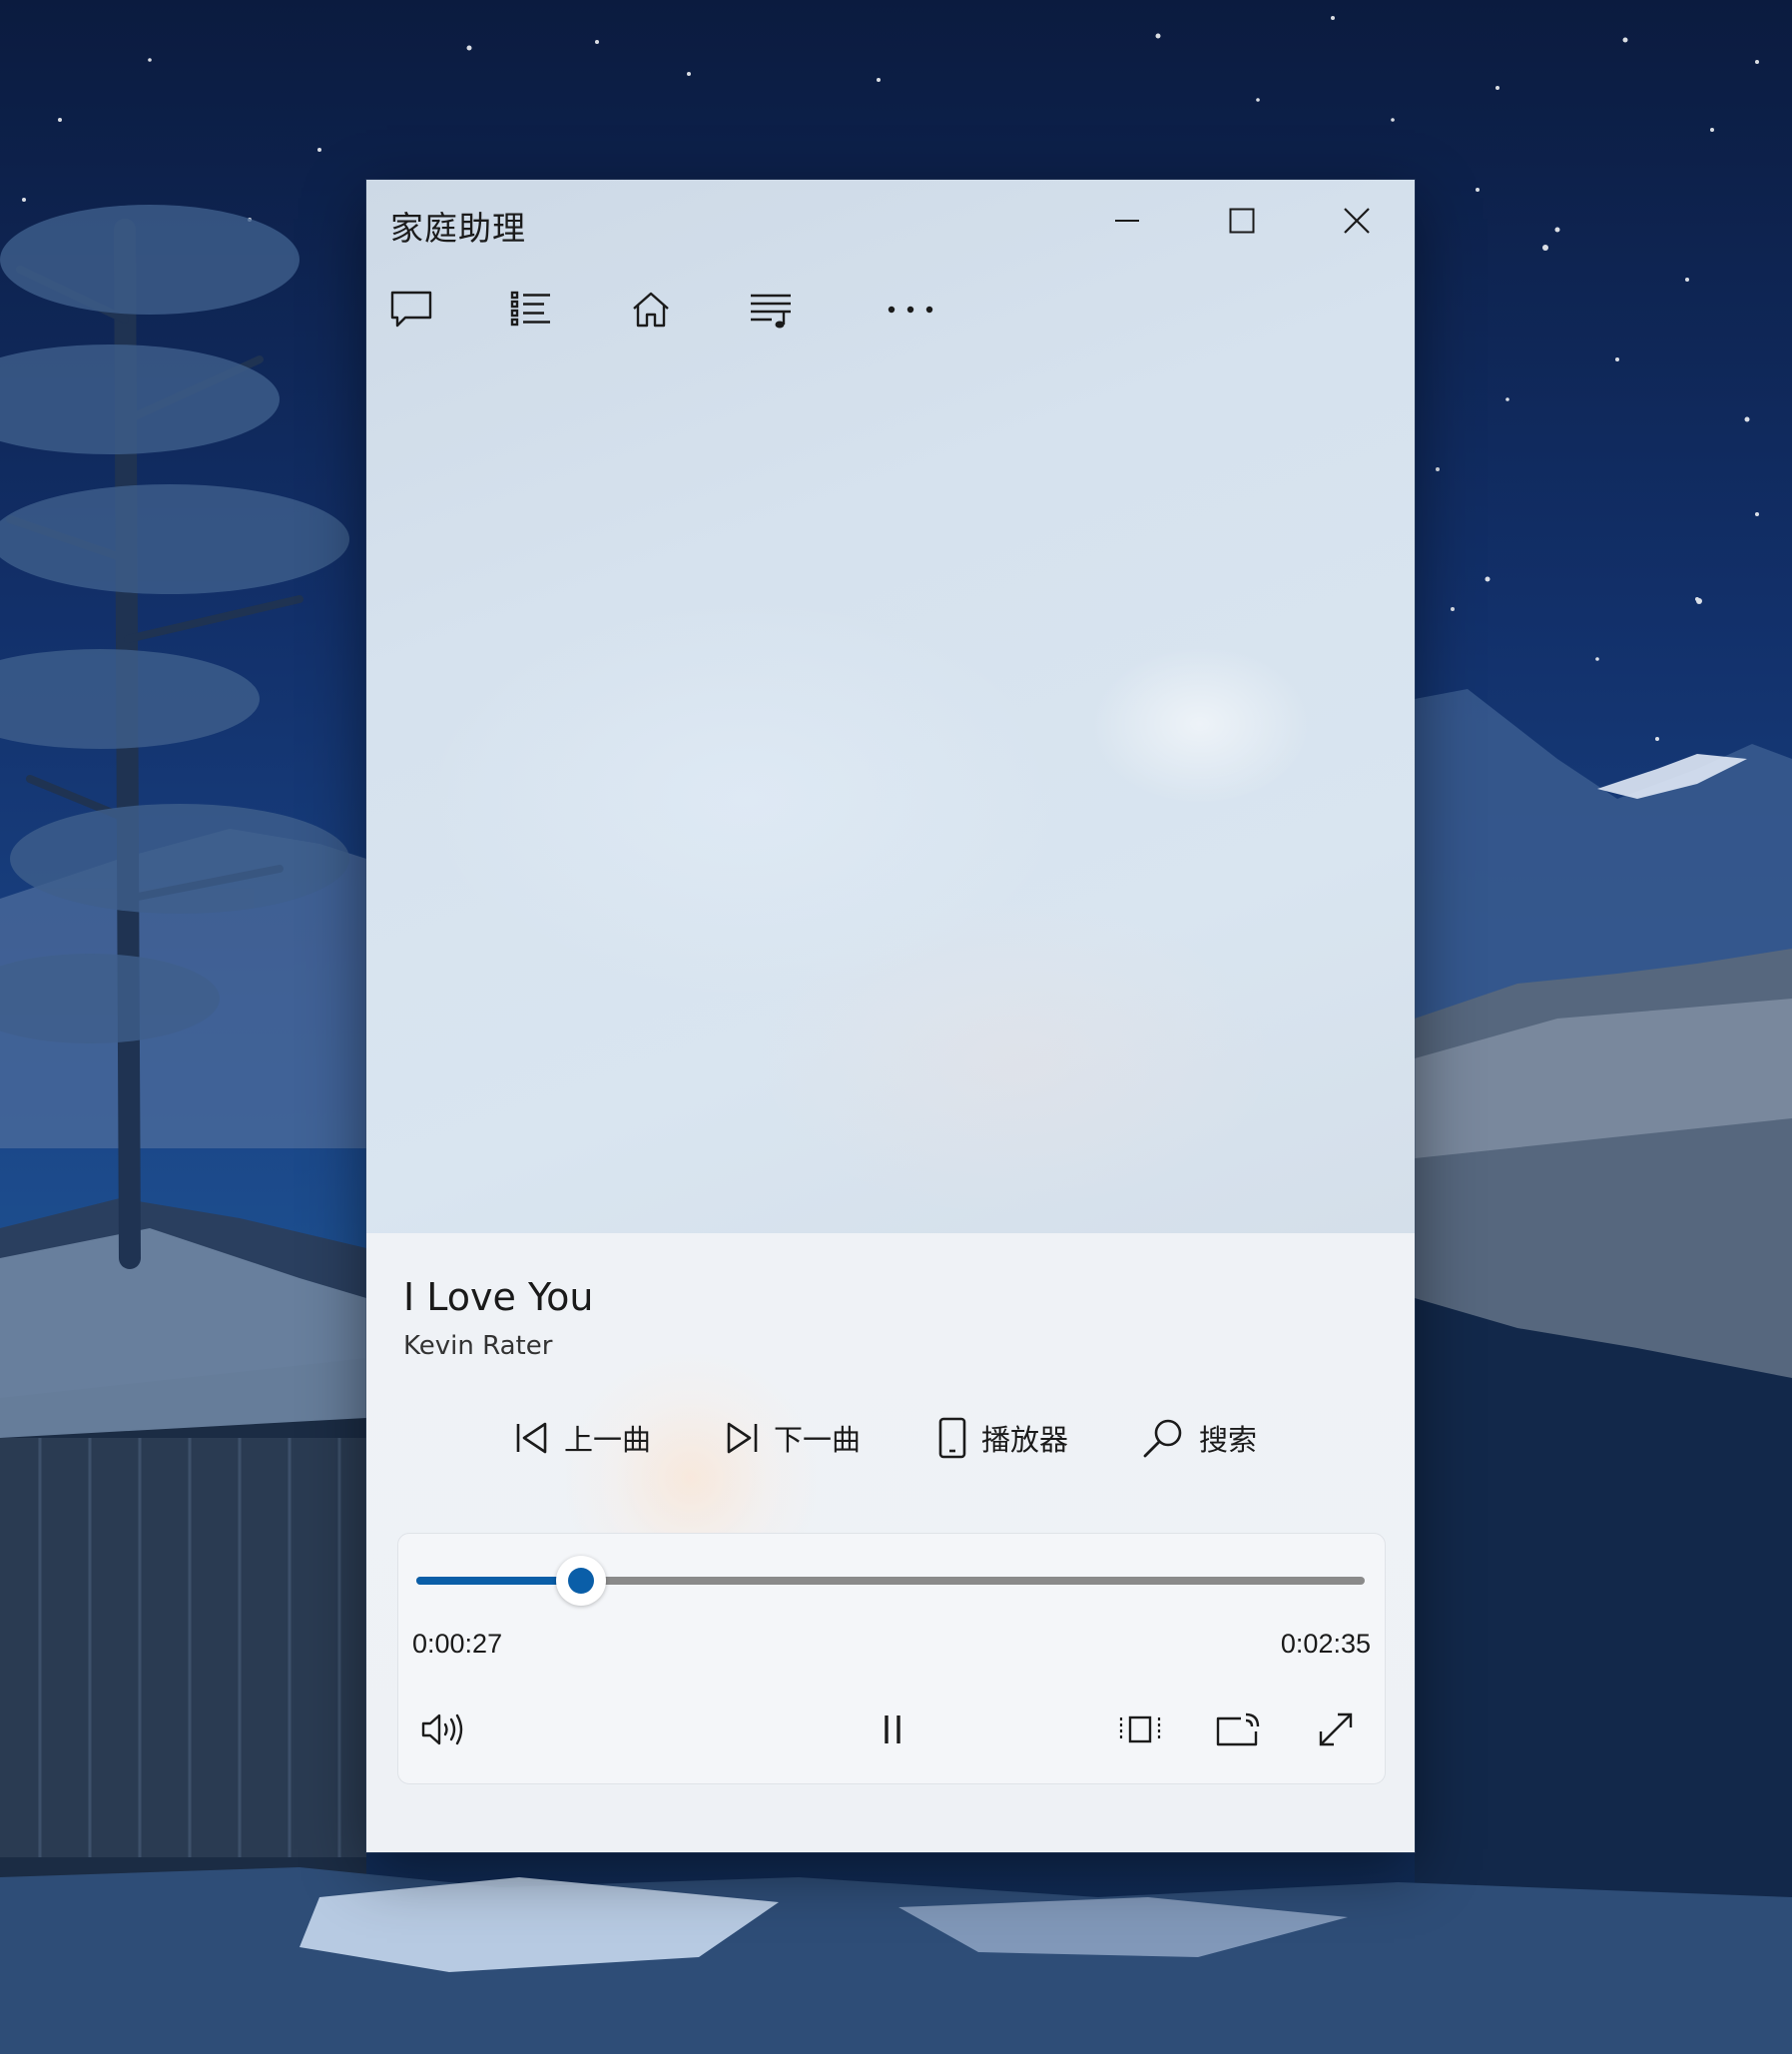 Image resolution: width=1792 pixels, height=2054 pixels. I want to click on search-label: 搜索, so click(1228, 1440).